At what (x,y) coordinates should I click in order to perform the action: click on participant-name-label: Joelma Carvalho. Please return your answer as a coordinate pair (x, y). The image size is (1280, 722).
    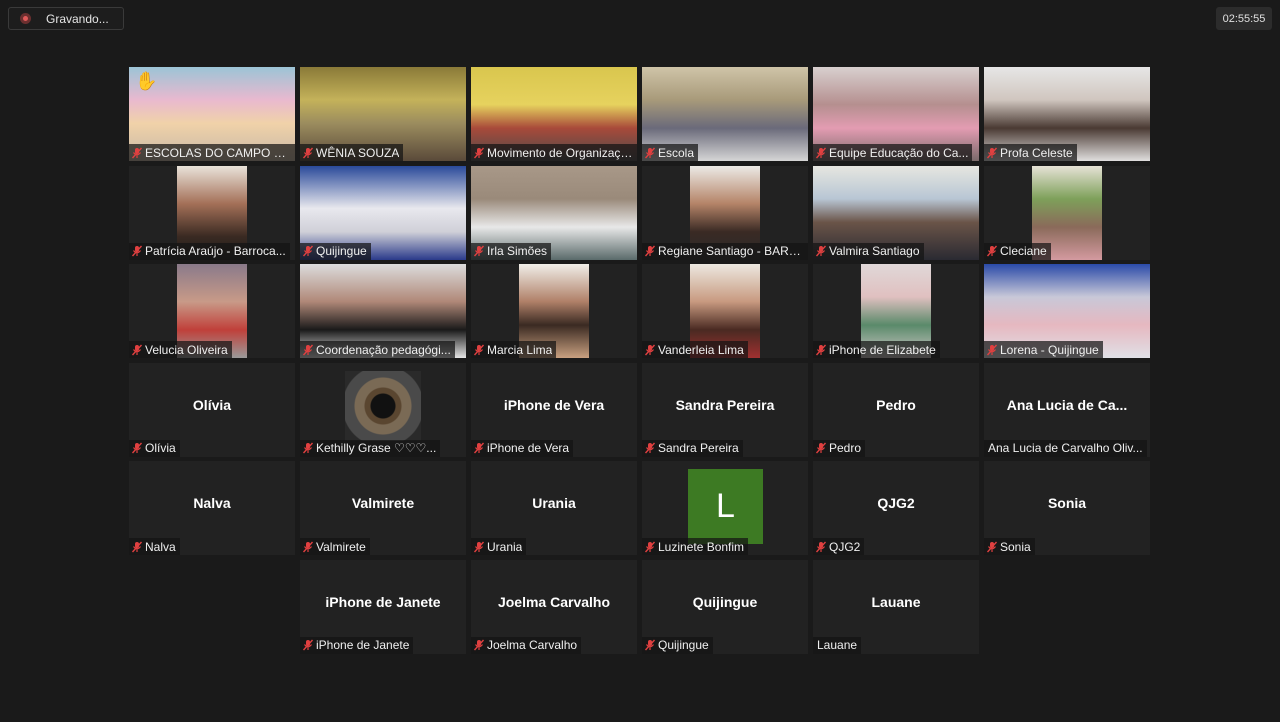
    Looking at the image, I should click on (526, 645).